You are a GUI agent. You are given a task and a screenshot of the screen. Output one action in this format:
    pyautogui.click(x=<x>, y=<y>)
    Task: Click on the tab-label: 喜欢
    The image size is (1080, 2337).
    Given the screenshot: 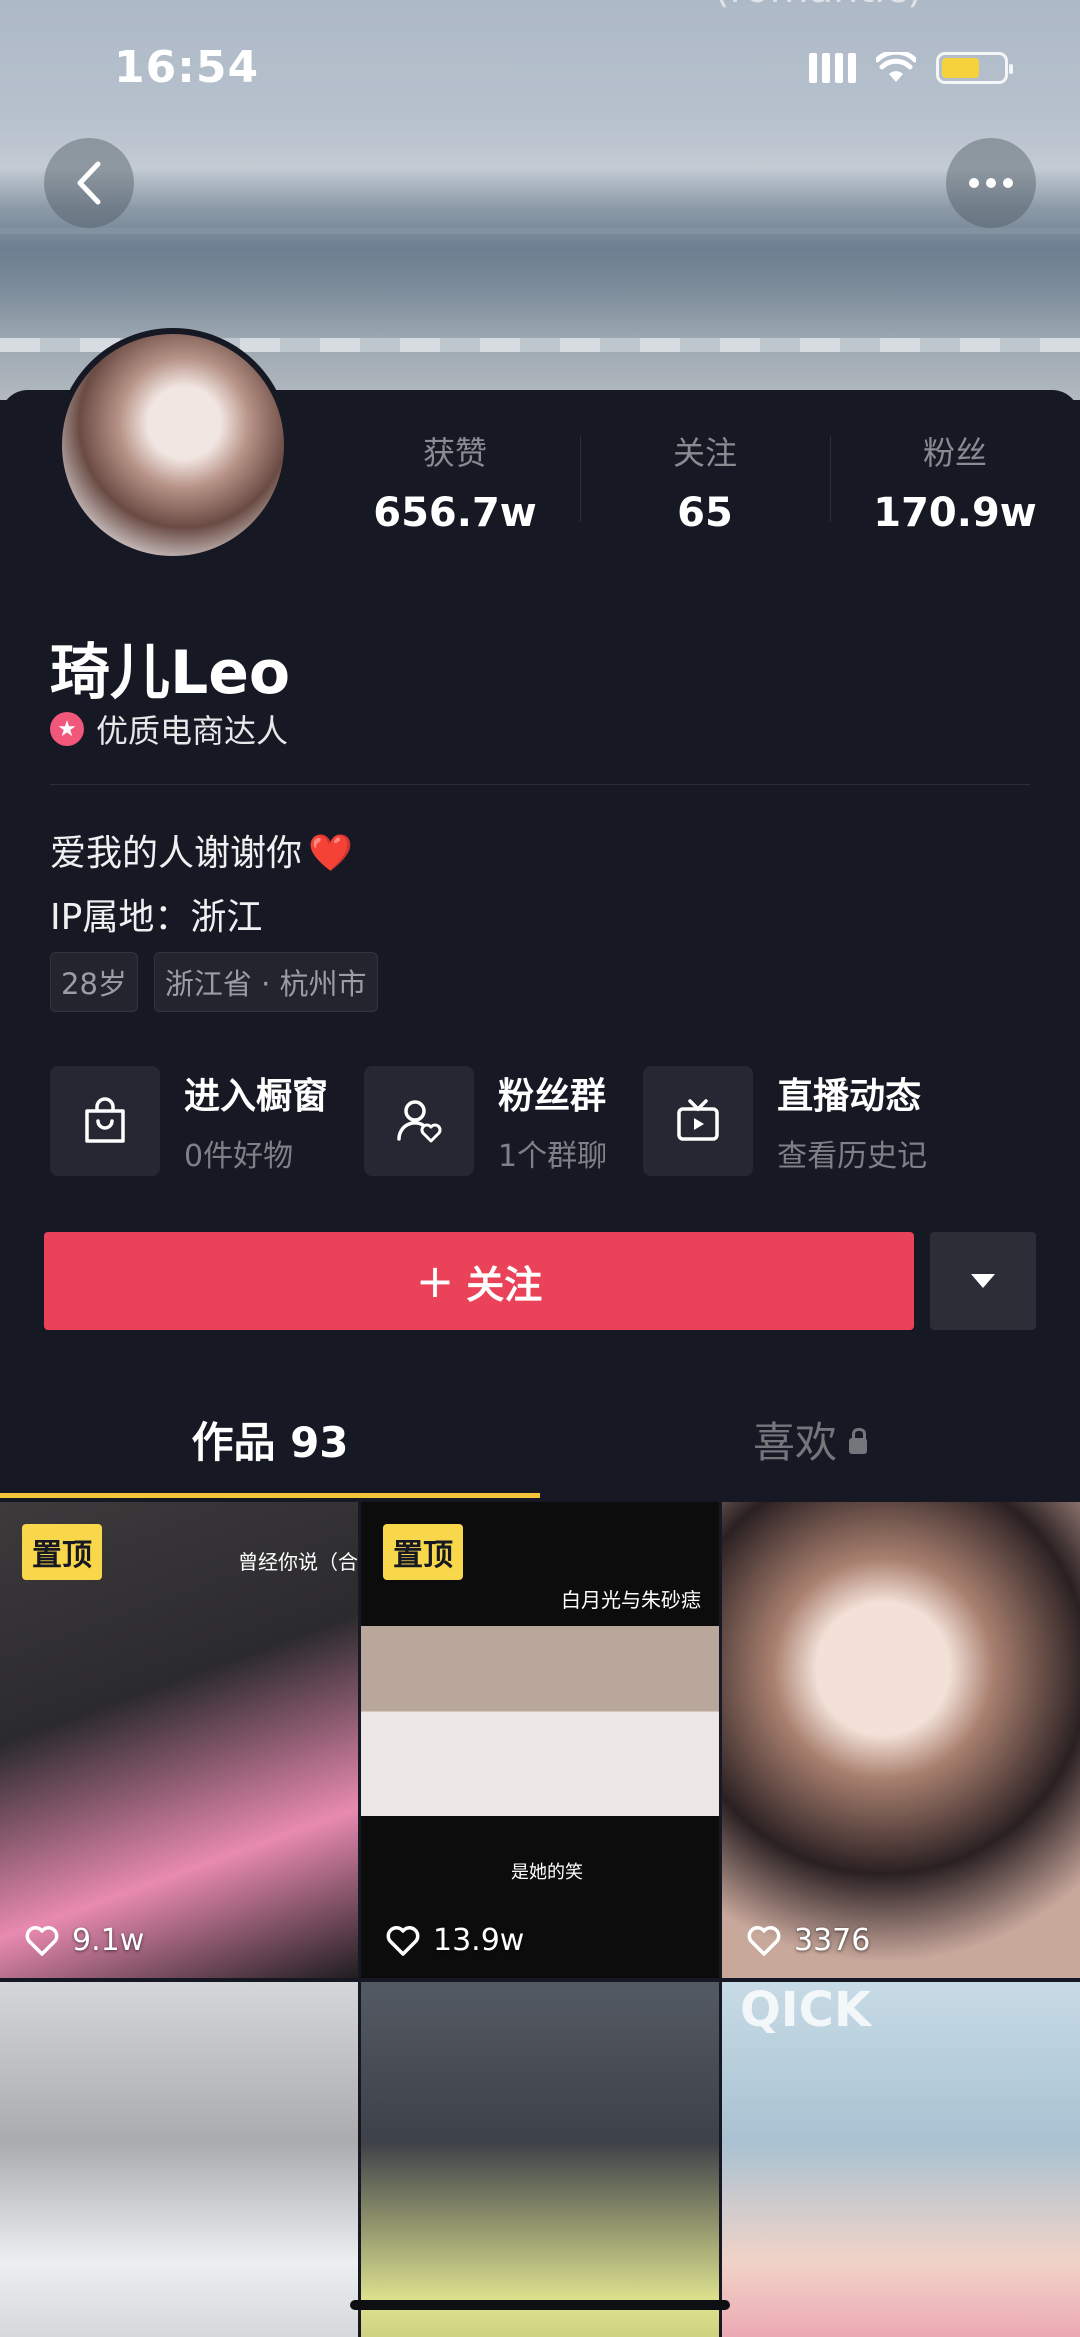 What is the action you would take?
    pyautogui.click(x=794, y=1442)
    